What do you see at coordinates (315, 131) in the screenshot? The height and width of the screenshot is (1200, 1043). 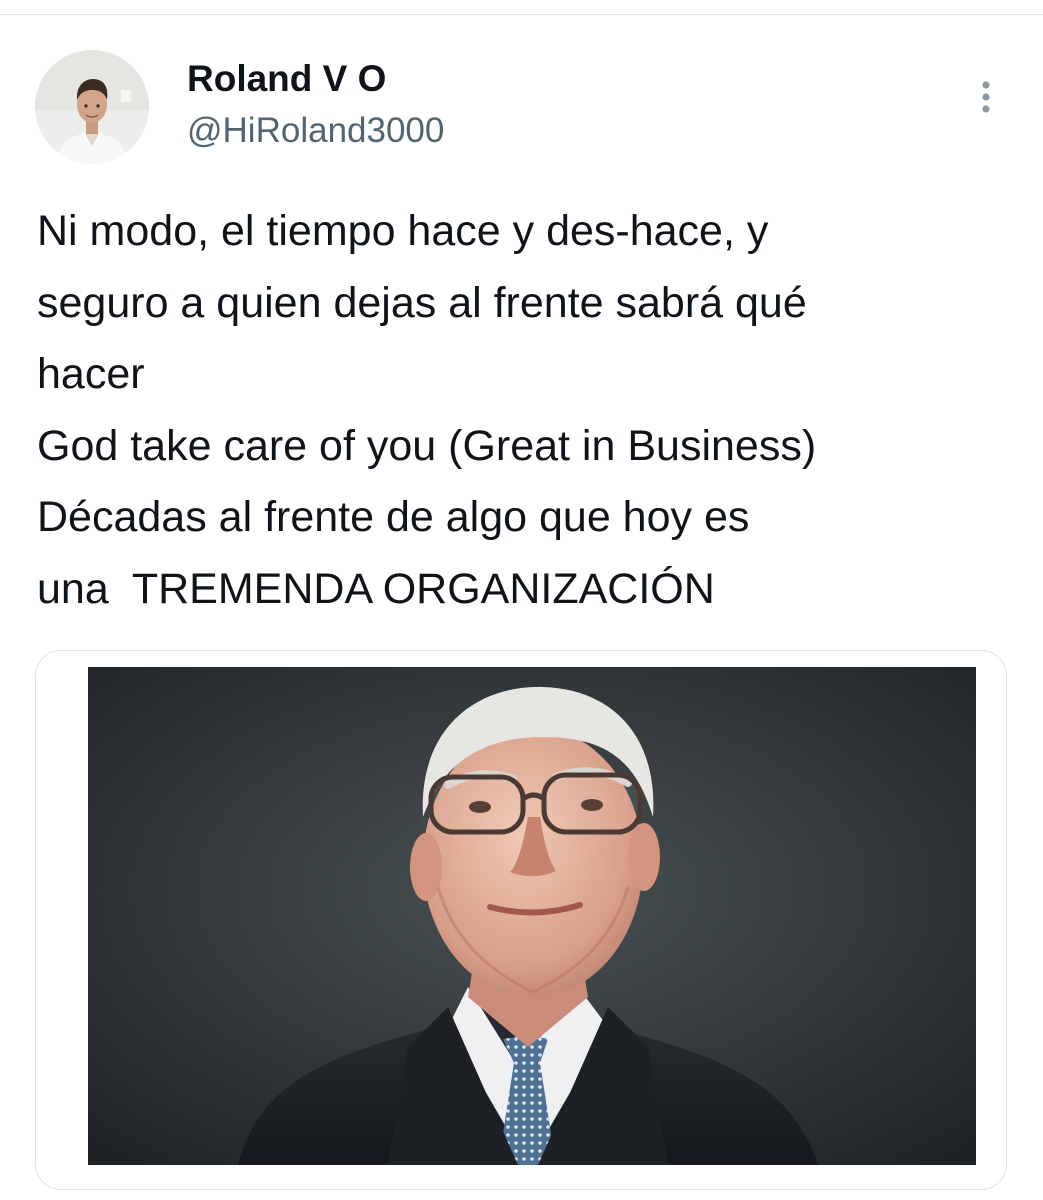 I see `author-handle: @HiRoland3000` at bounding box center [315, 131].